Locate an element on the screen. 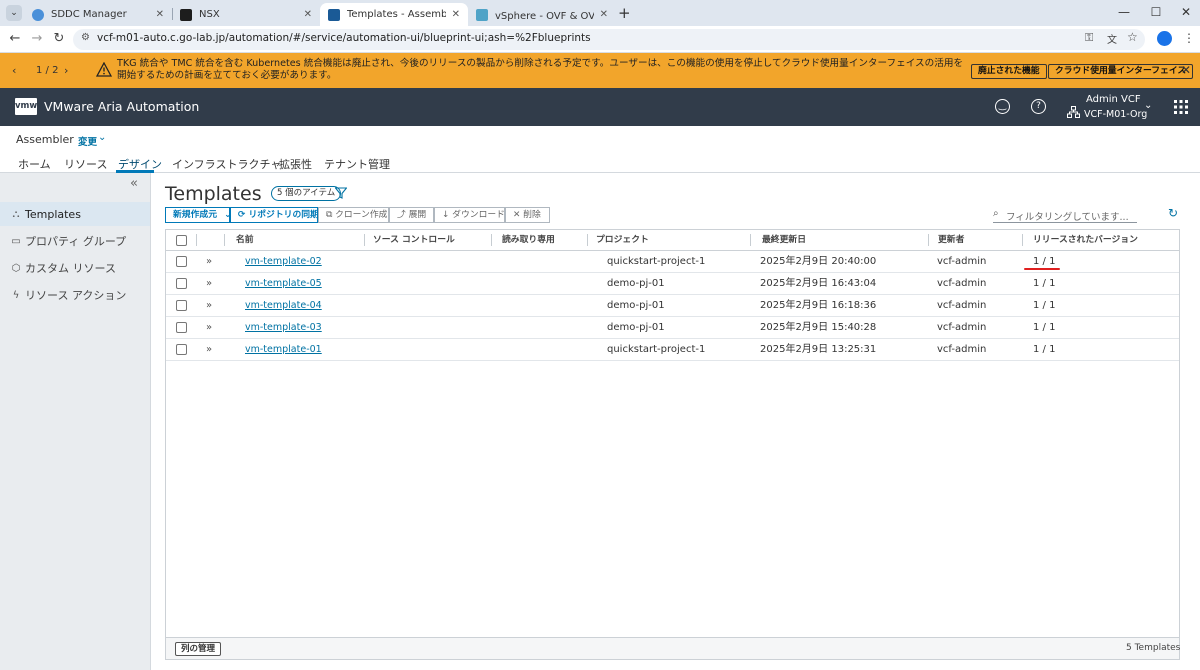 The height and width of the screenshot is (670, 1200). window-close-icon: ✕ is located at coordinates (1186, 12).